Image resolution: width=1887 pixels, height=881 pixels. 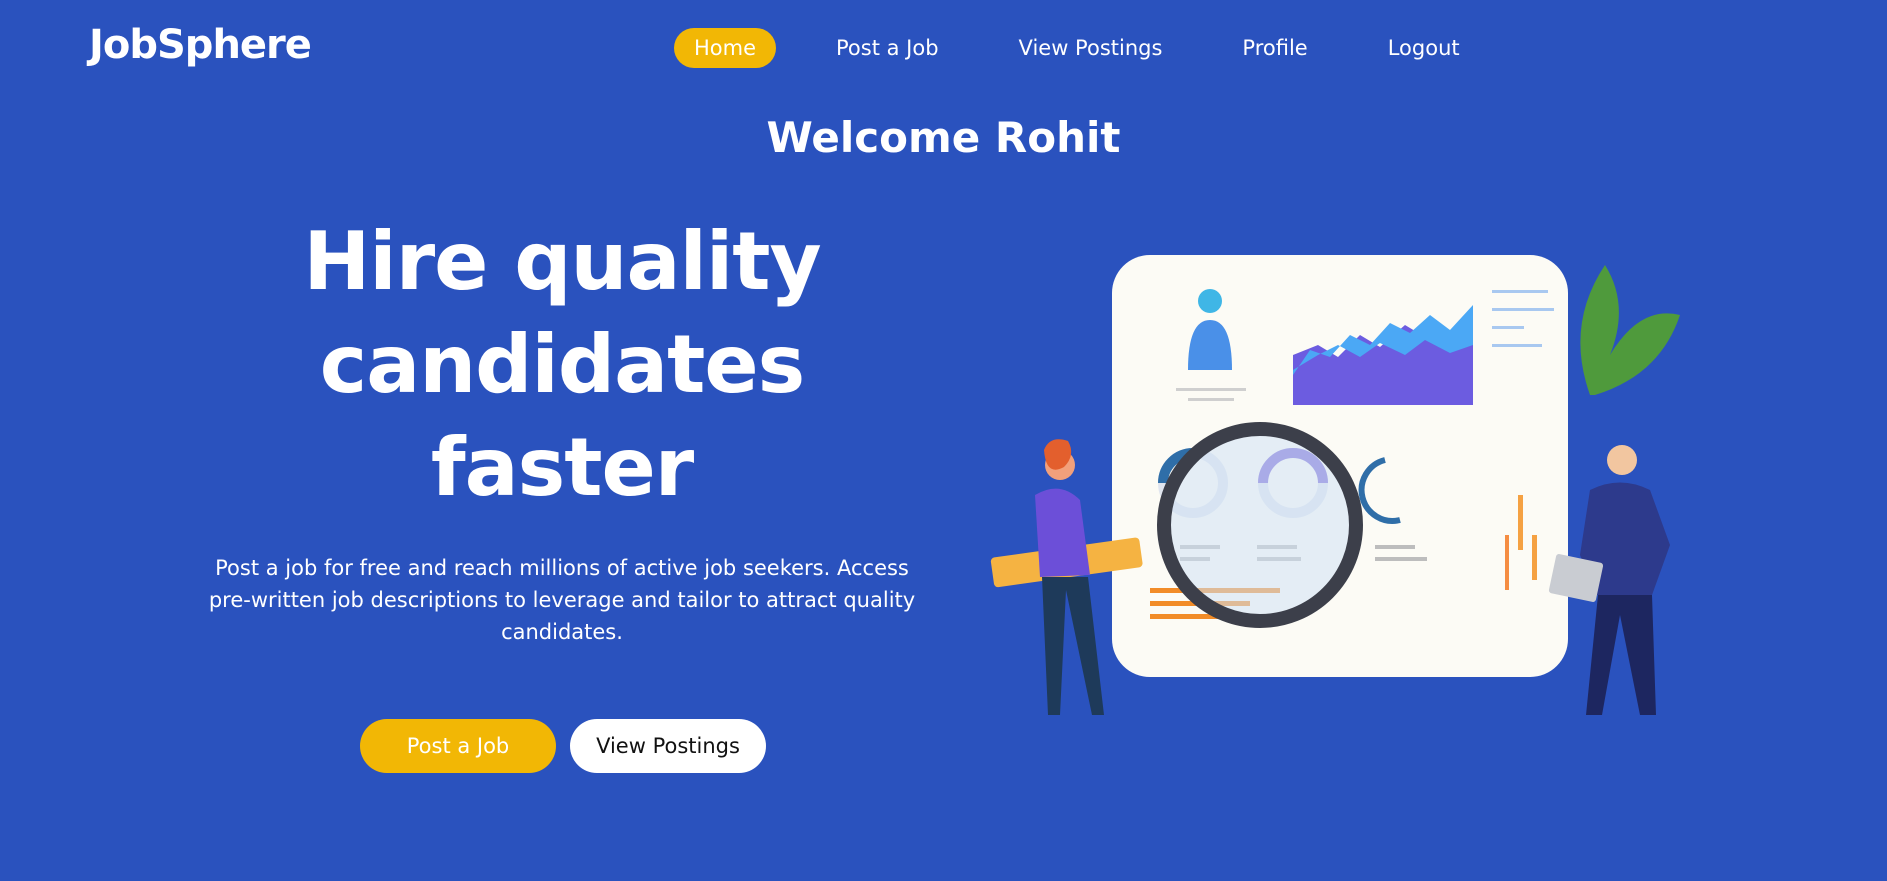 I want to click on nav-item-profile: Profile, so click(x=1274, y=48).